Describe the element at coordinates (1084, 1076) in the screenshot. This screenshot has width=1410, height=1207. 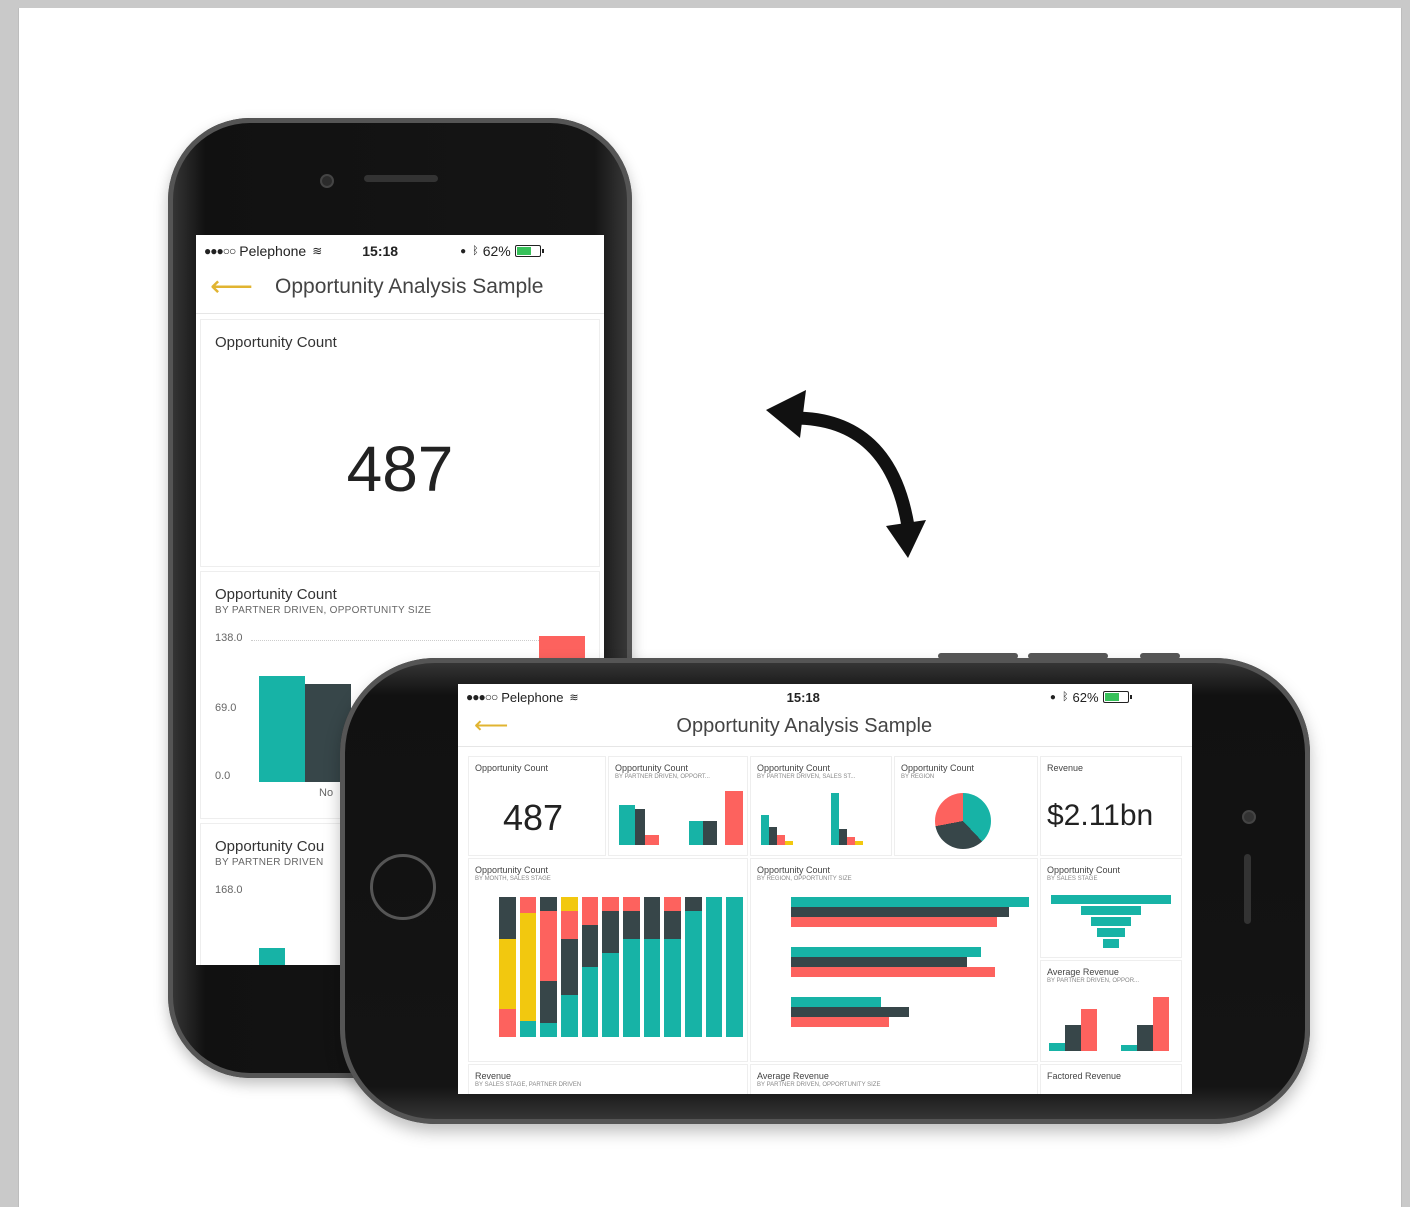
I see `tile-title: Factored Revenue` at that location.